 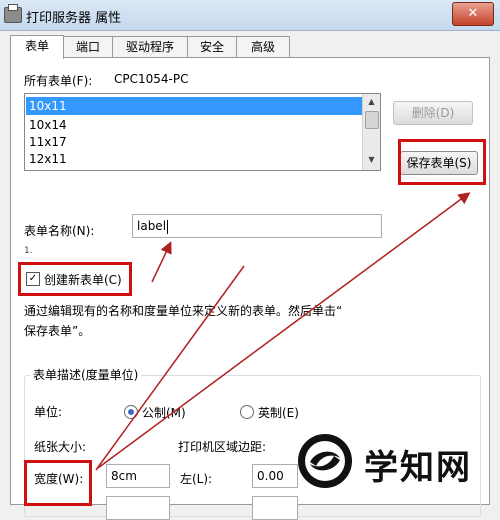 What do you see at coordinates (37, 47) in the screenshot?
I see `tab-forms: 表单` at bounding box center [37, 47].